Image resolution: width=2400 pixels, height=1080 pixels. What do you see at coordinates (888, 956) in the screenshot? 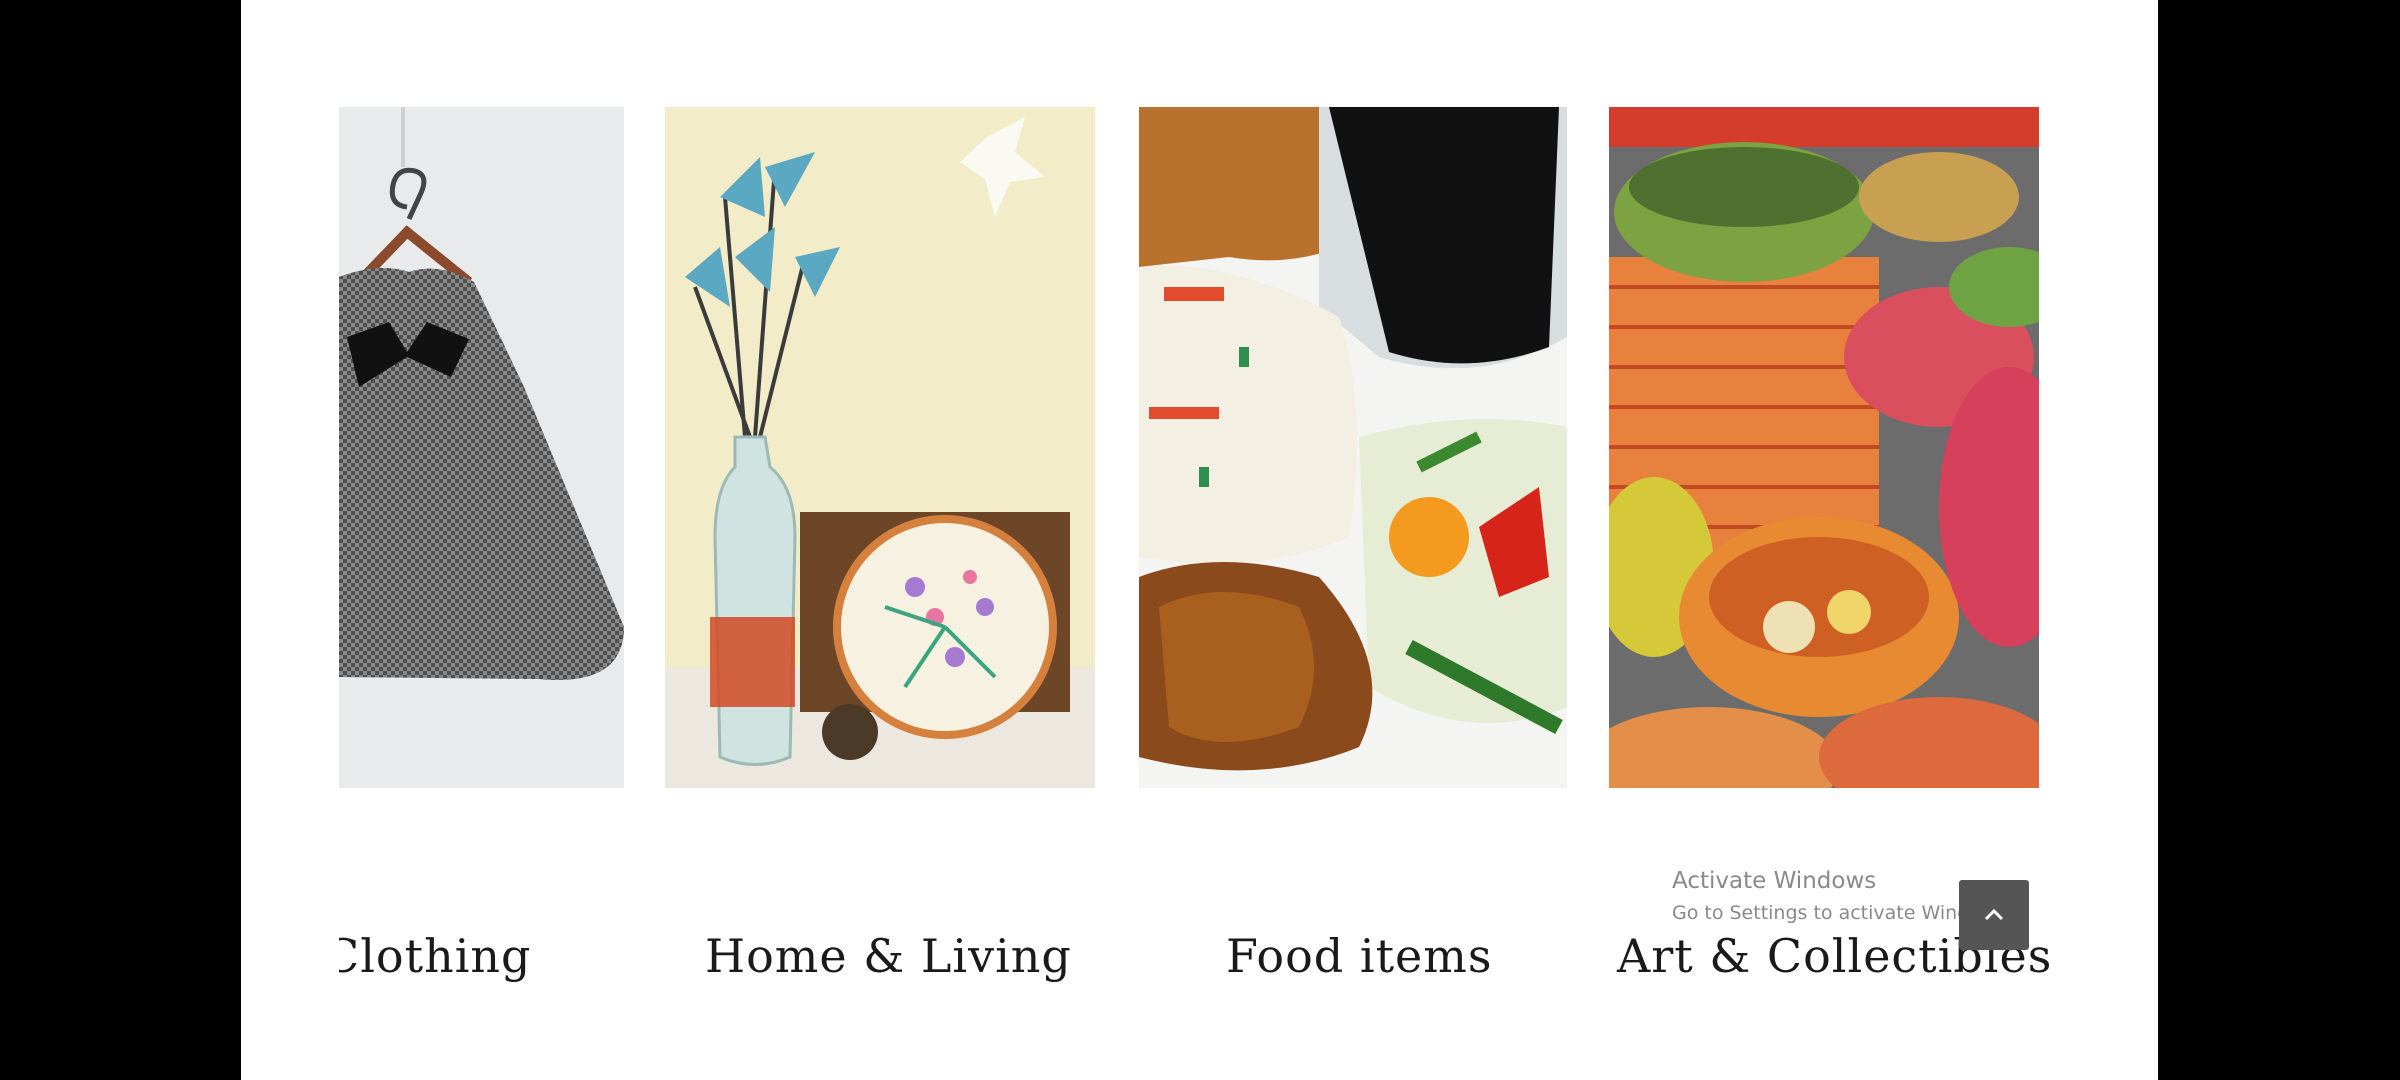
I see `category-label-home-living: Home & Living` at bounding box center [888, 956].